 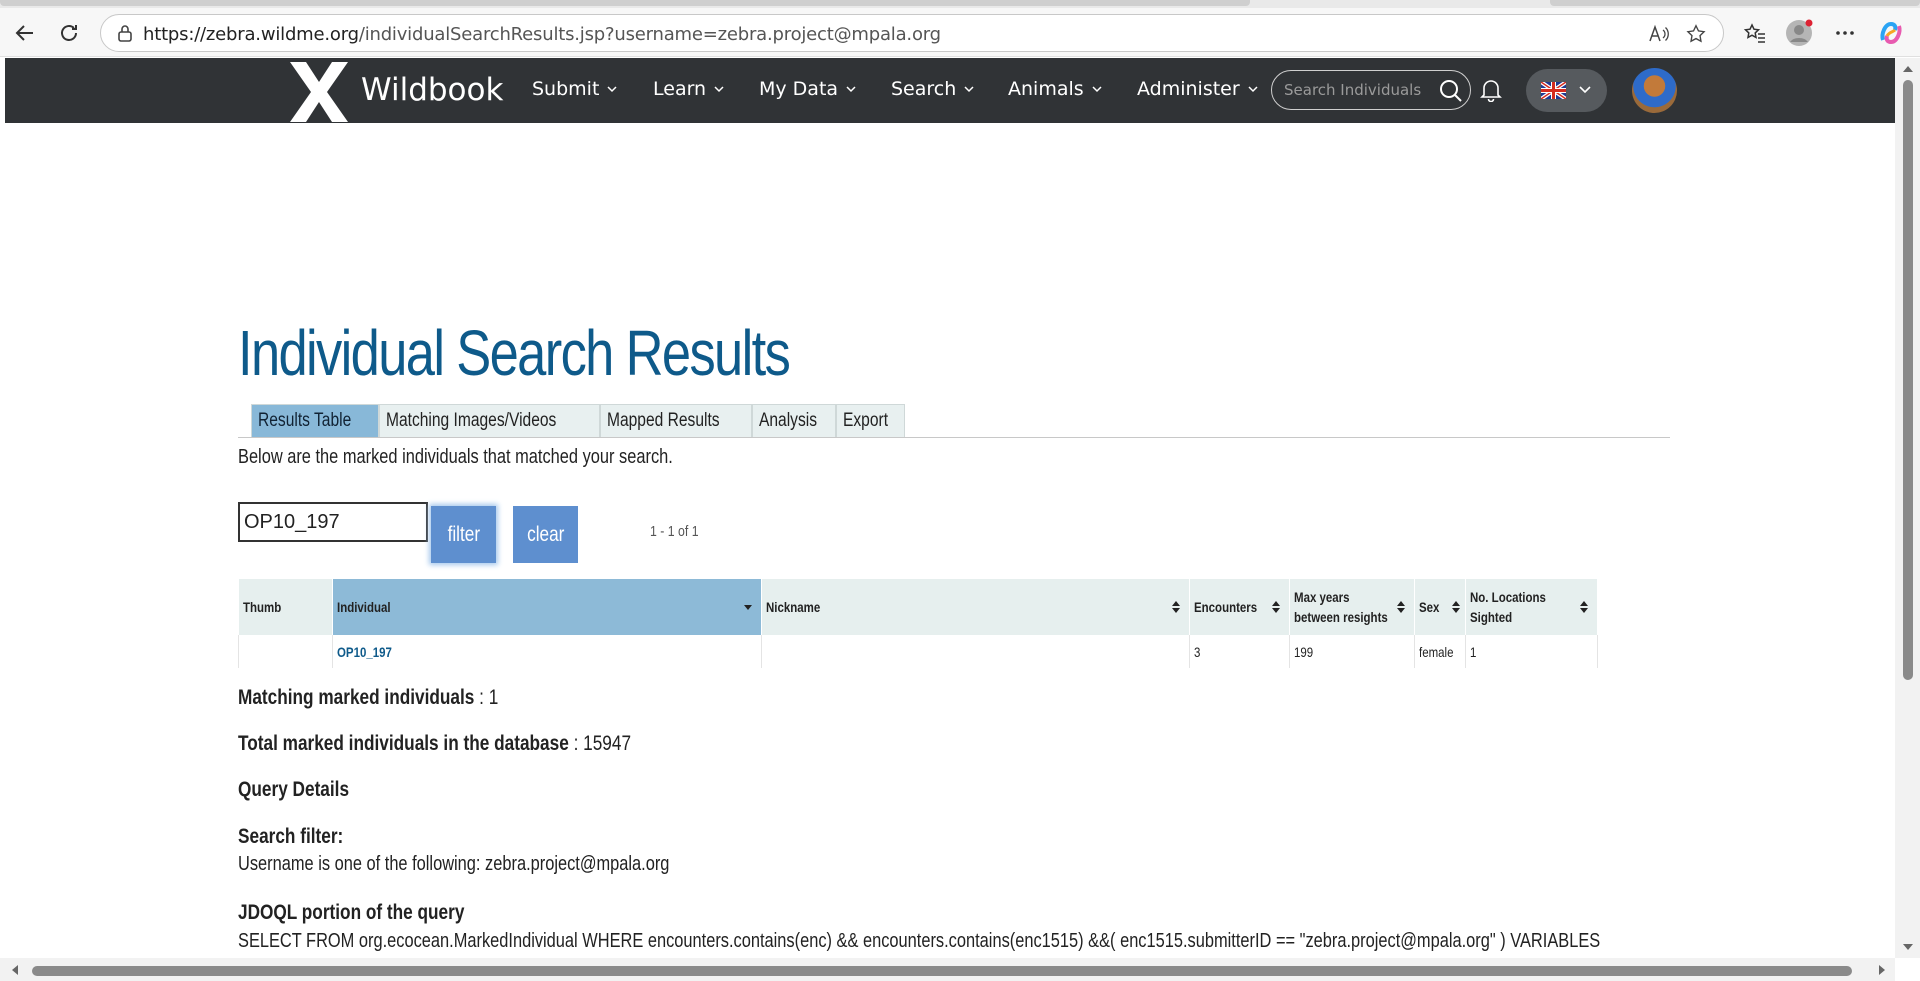 I want to click on tab-label: Mapped Results, so click(x=664, y=420).